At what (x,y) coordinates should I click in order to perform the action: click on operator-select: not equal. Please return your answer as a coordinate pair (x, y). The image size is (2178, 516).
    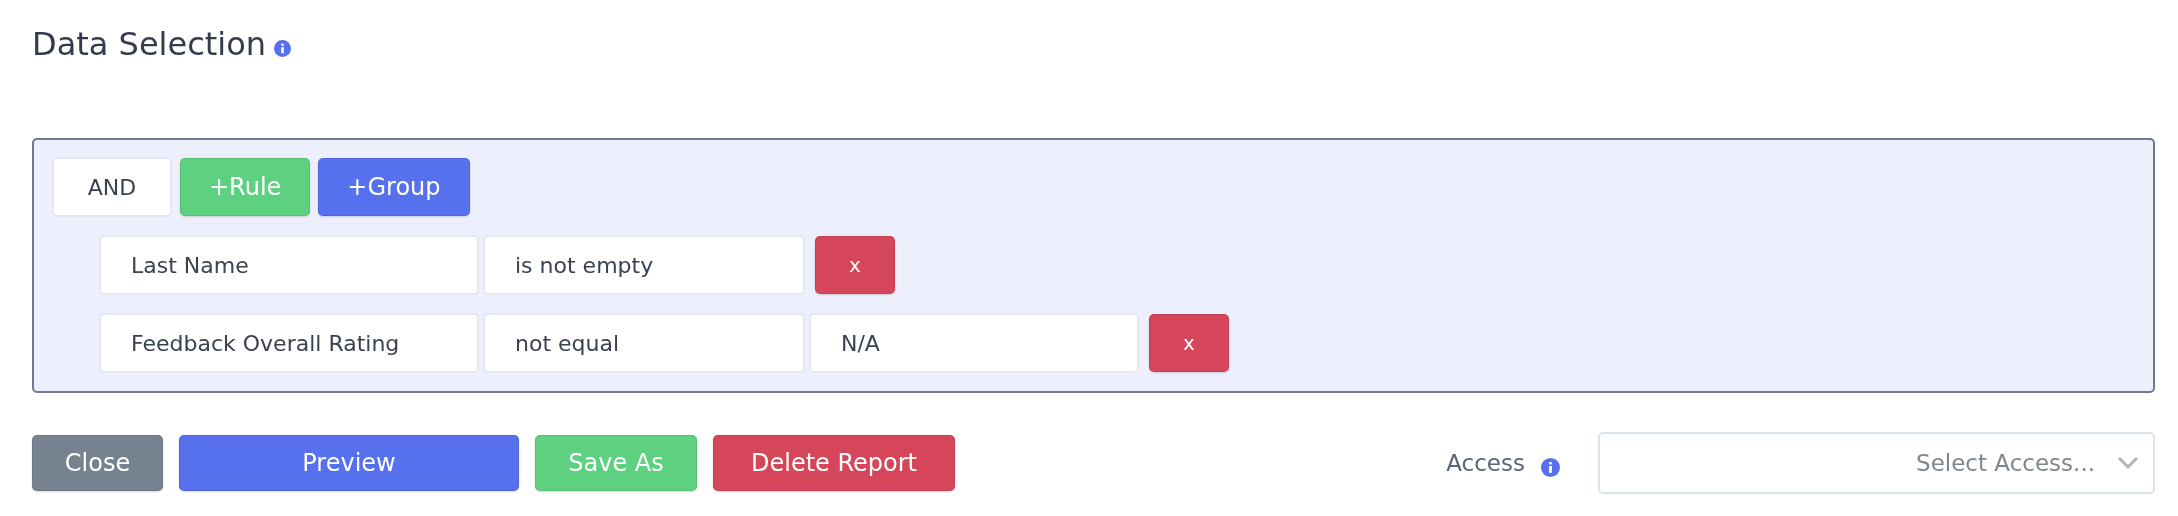
    Looking at the image, I should click on (644, 343).